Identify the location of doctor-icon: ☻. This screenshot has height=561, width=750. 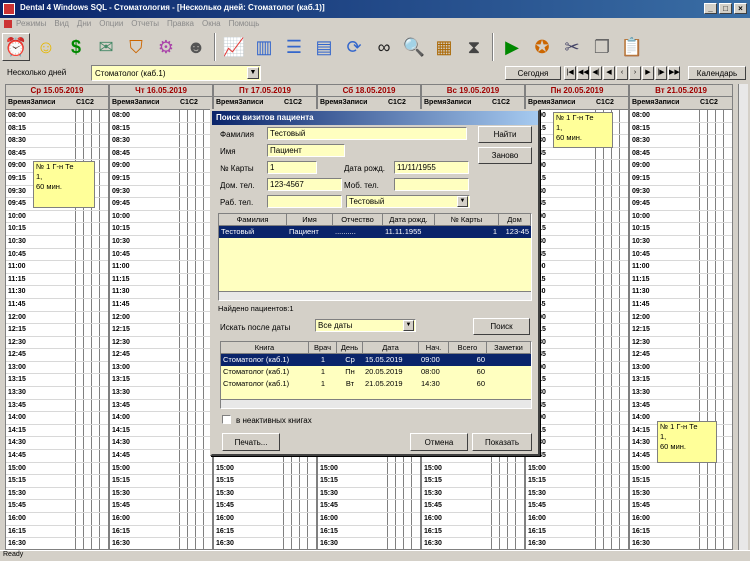
(196, 47).